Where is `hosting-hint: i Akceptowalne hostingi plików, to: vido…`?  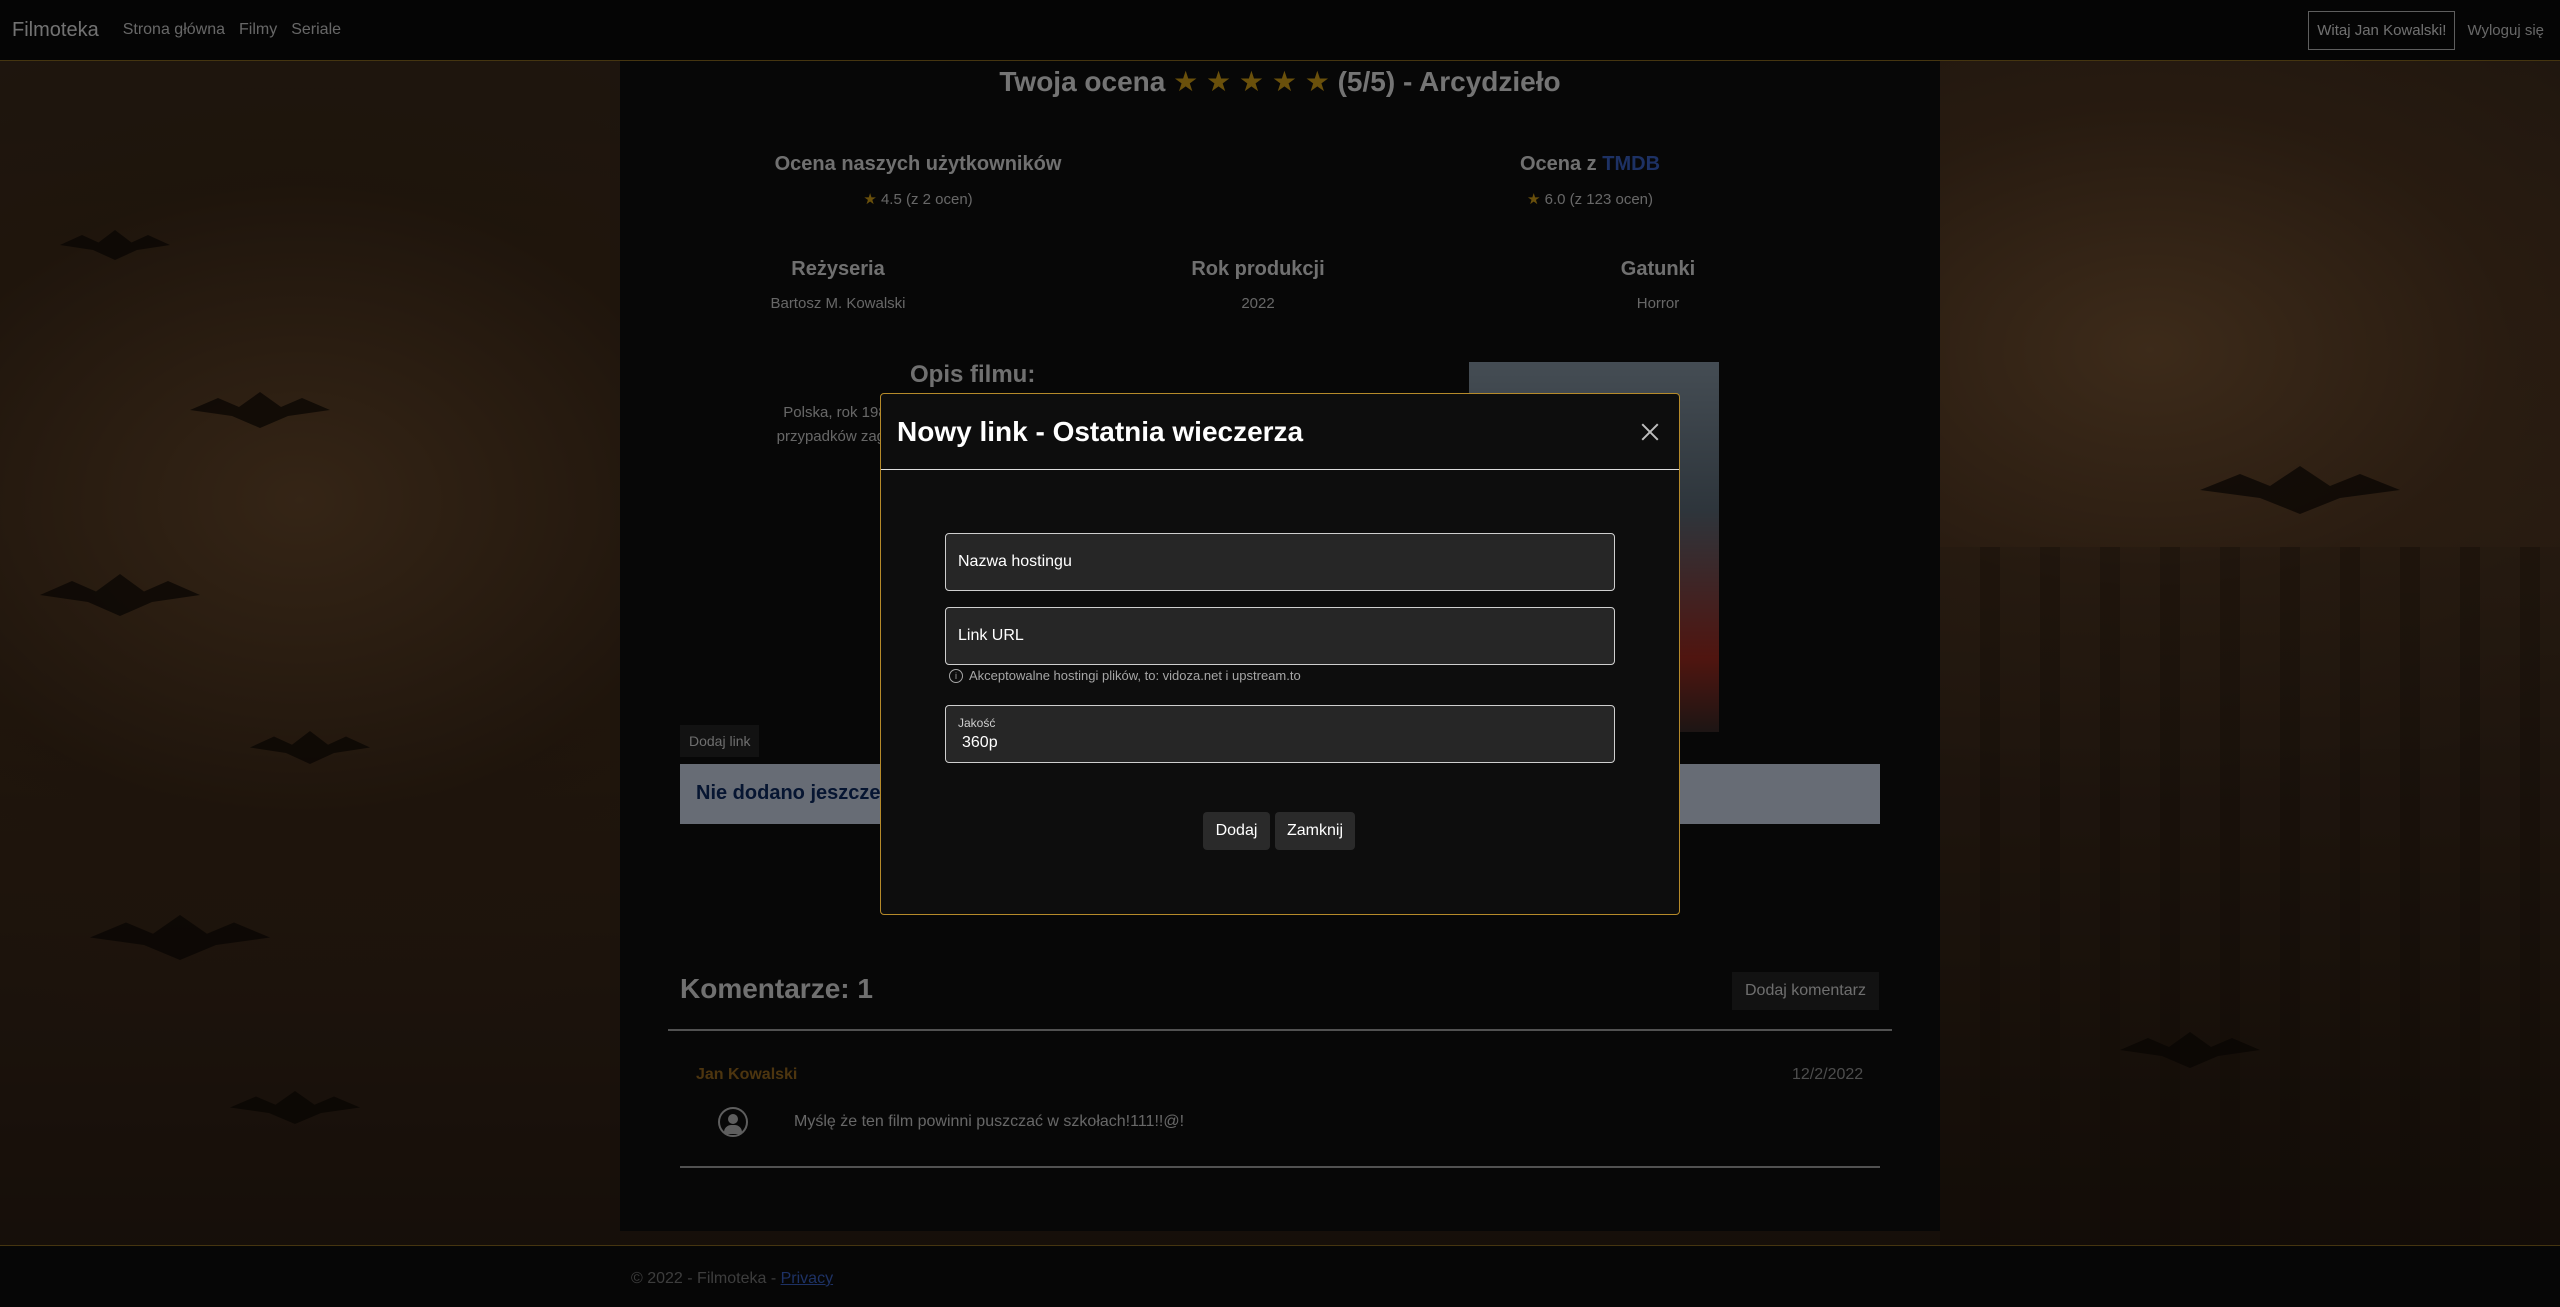
hosting-hint: i Akceptowalne hostingi plików, to: vido… is located at coordinates (1125, 675).